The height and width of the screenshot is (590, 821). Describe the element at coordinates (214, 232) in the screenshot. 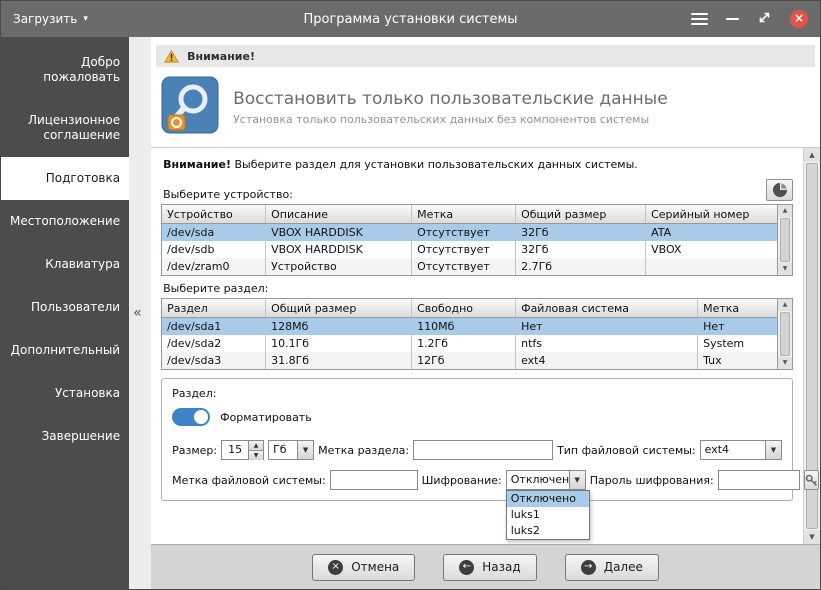

I see `cell-device: /dev/sda` at that location.